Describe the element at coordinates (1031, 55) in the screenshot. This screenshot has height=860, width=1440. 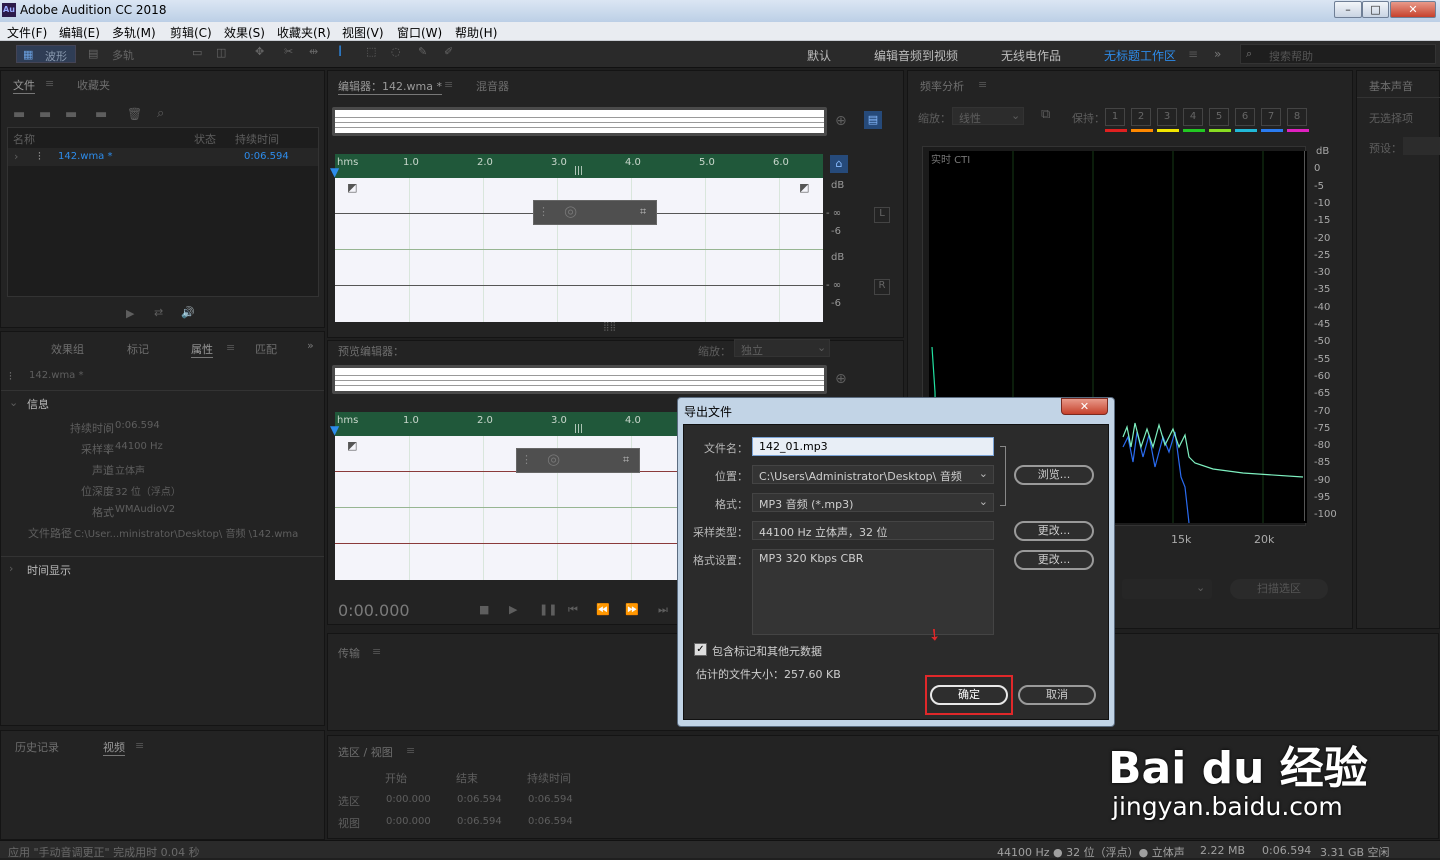
I see `workspace-radio: 无线电作品` at that location.